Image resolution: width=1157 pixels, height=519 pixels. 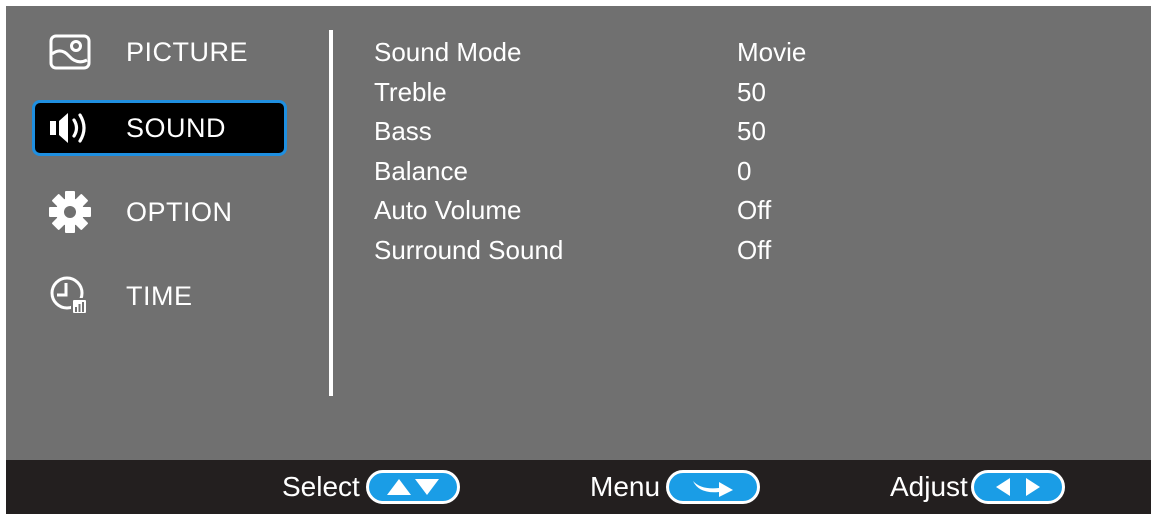 I want to click on menu-item-label: TIME, so click(x=159, y=295).